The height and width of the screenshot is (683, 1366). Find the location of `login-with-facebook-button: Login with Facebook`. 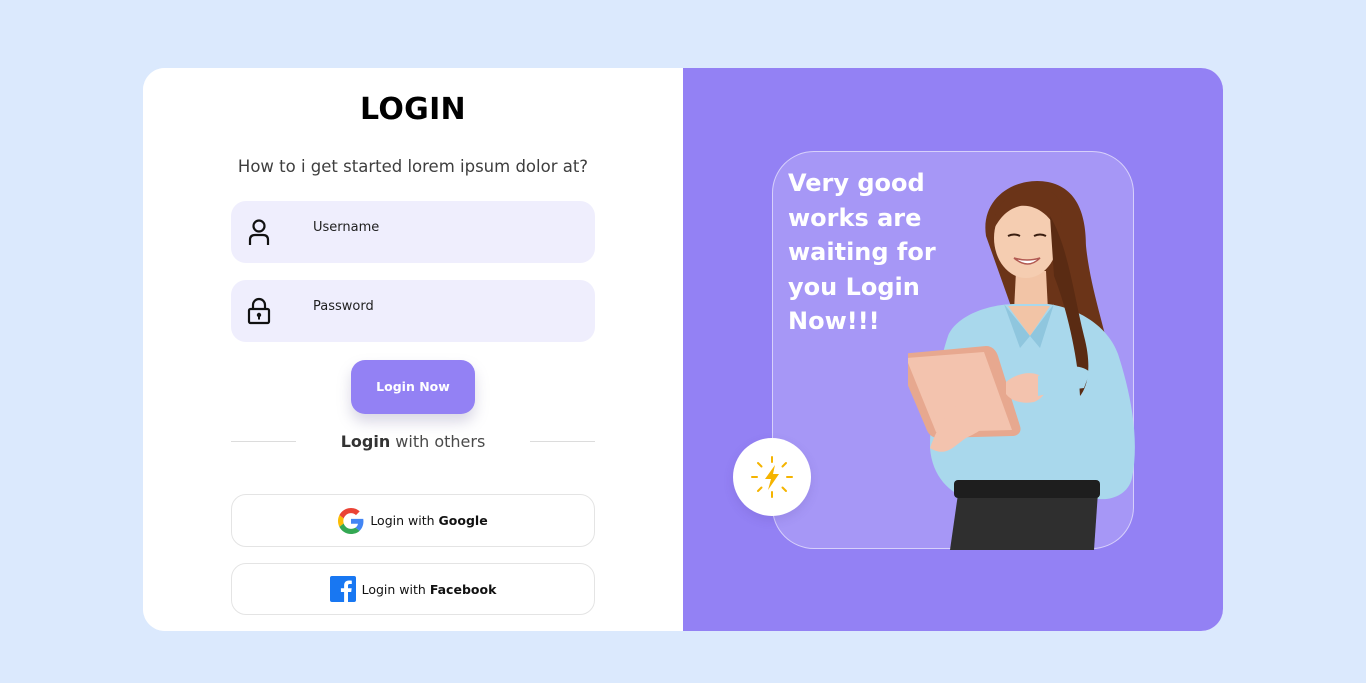

login-with-facebook-button: Login with Facebook is located at coordinates (413, 589).